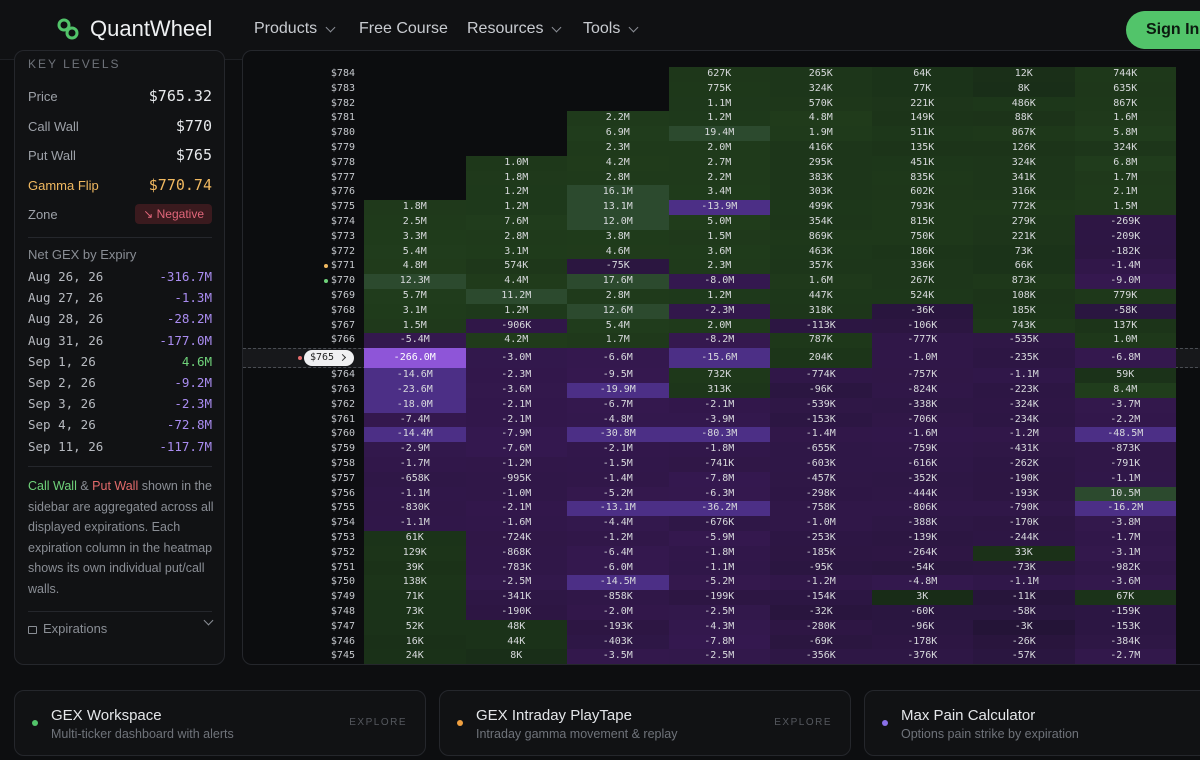 The image size is (1200, 760). What do you see at coordinates (618, 178) in the screenshot?
I see `gex-cell: 2.8M` at bounding box center [618, 178].